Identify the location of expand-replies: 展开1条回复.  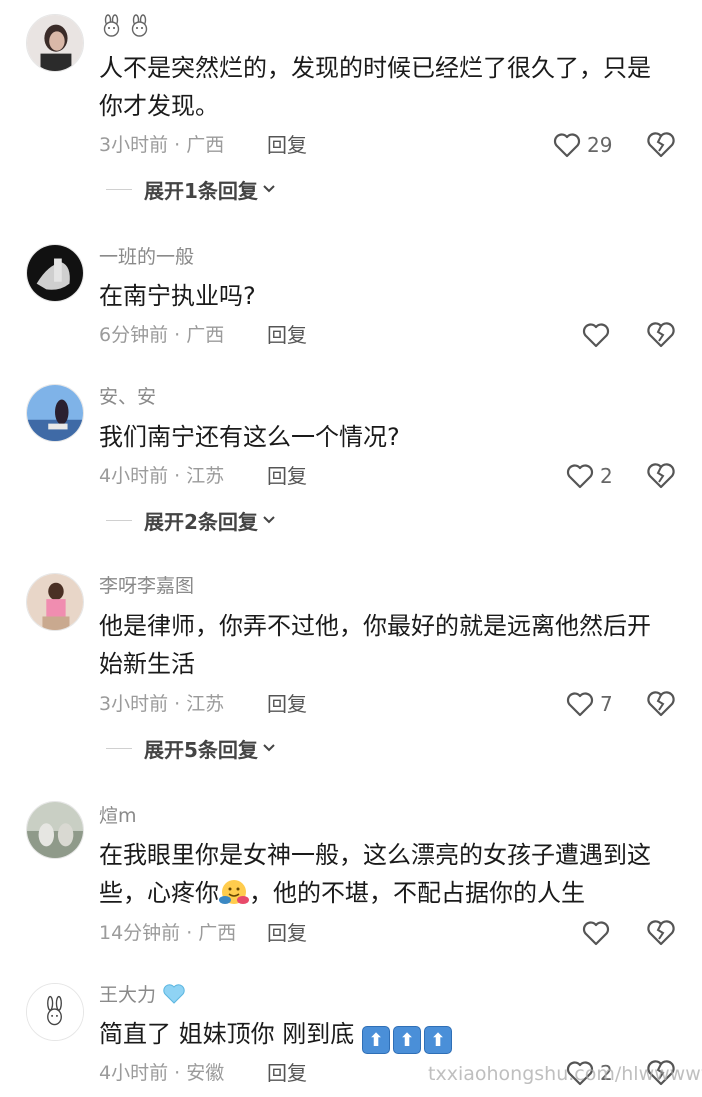
(191, 189).